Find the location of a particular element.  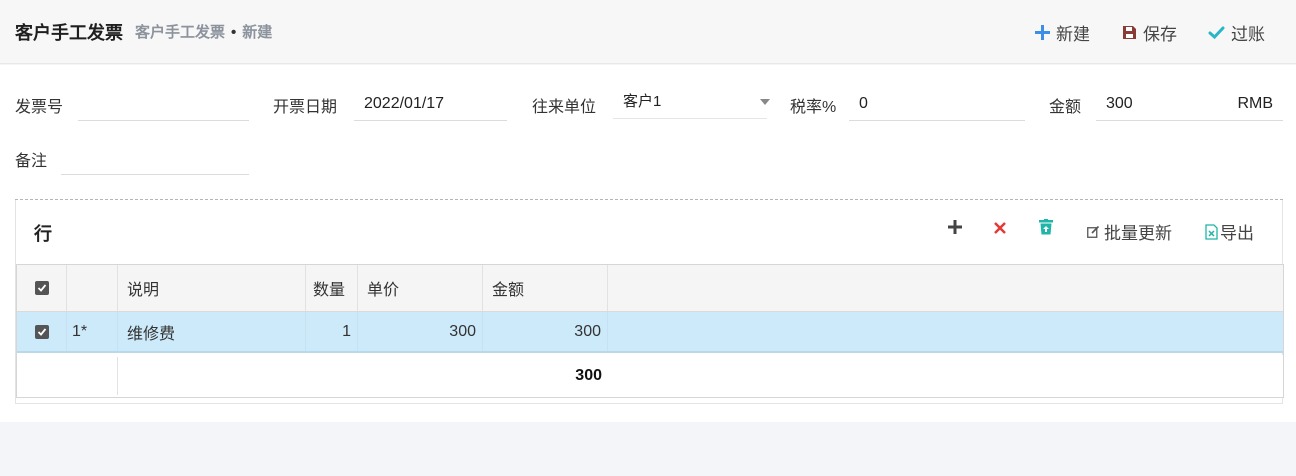

new-button-label: 新建 is located at coordinates (1073, 34).